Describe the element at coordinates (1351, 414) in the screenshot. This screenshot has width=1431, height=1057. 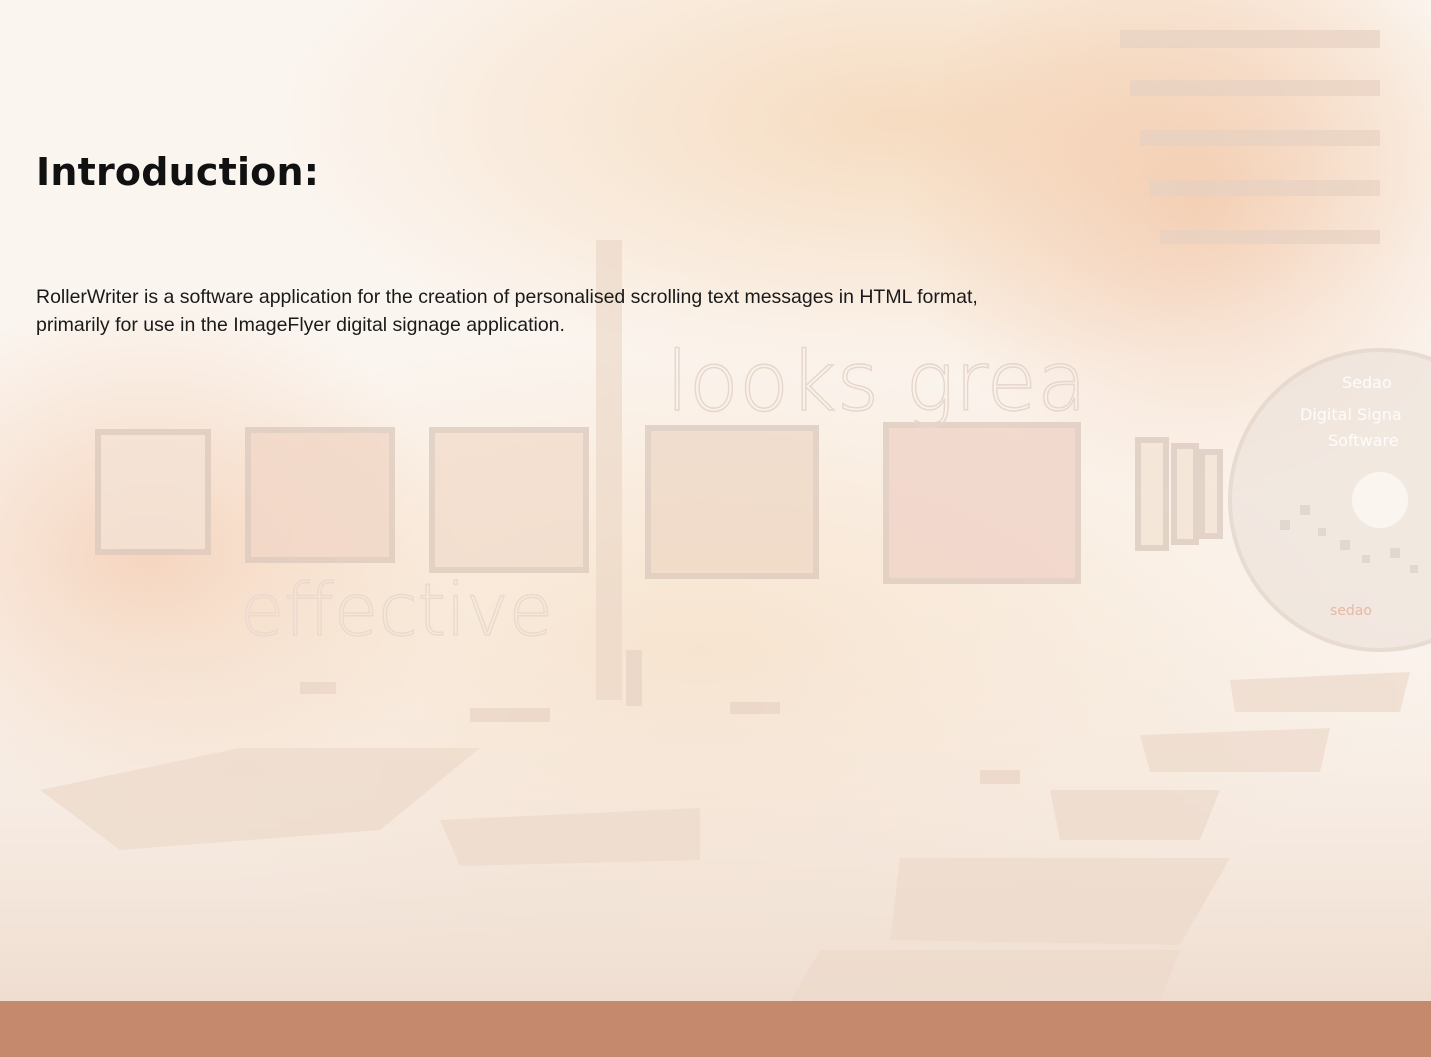
I see `cd-text-line2: Digital Signa` at that location.